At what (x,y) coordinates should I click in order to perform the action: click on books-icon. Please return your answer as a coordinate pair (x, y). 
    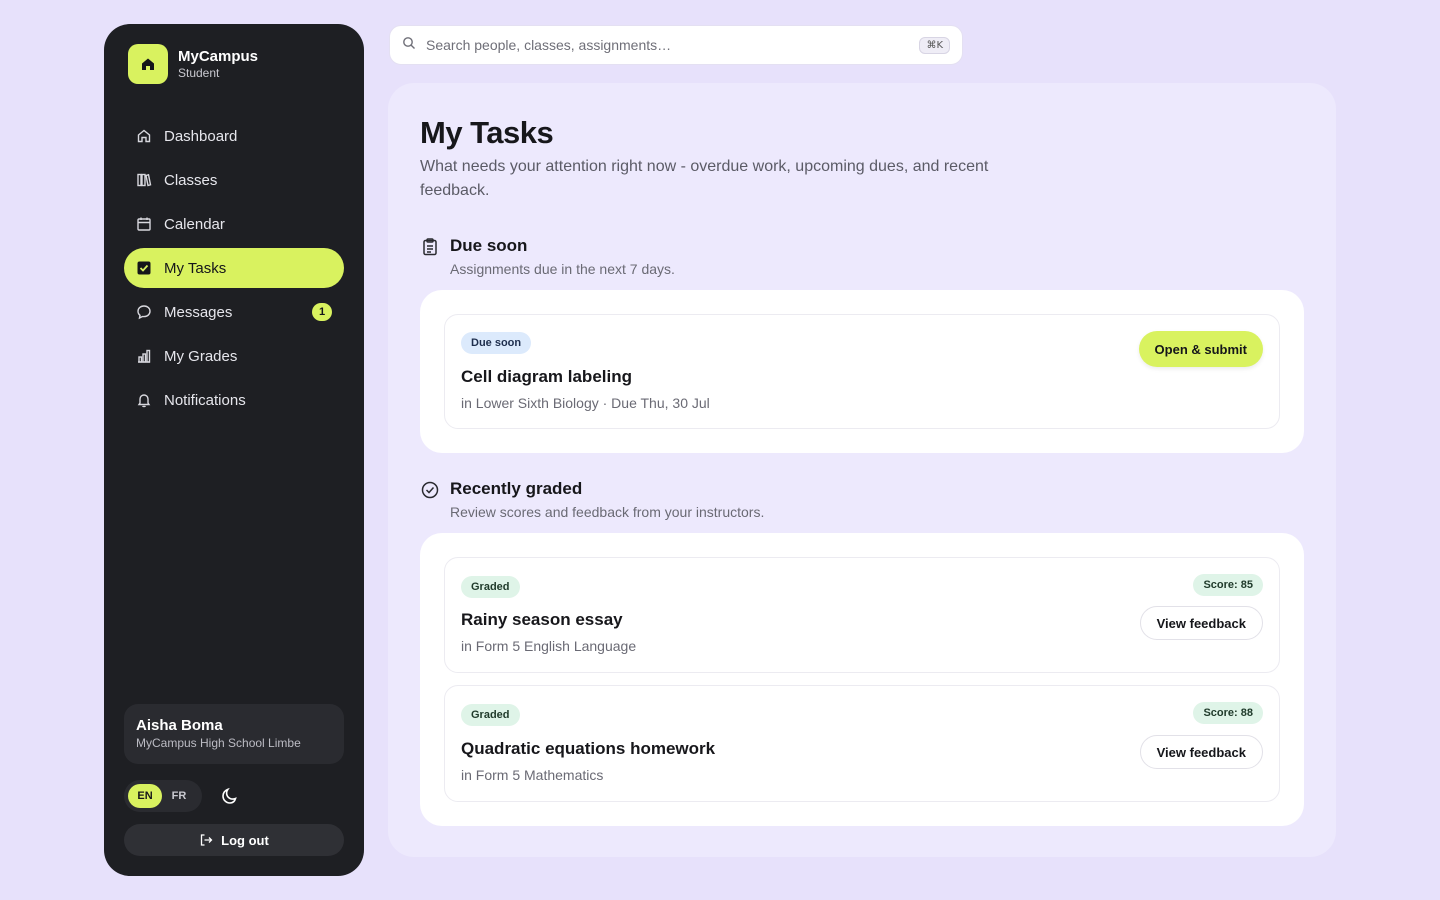
    Looking at the image, I should click on (144, 180).